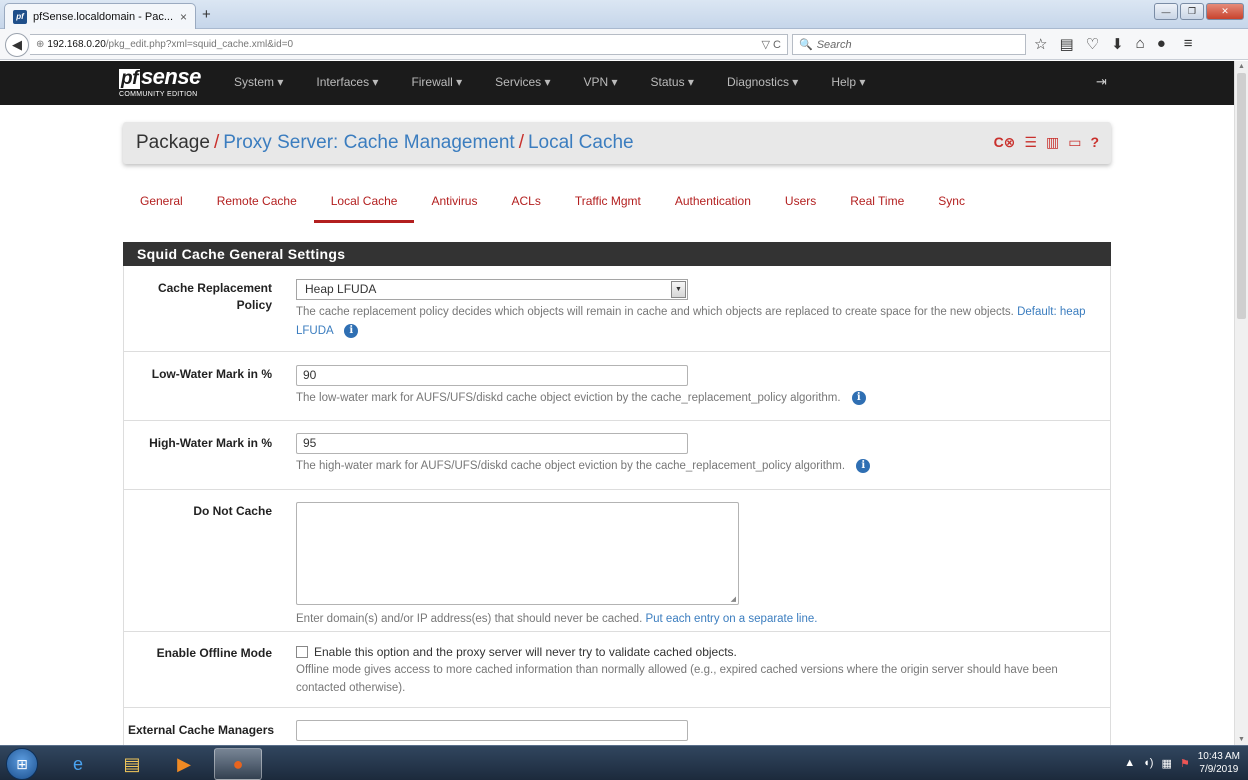 The image size is (1248, 780). I want to click on settings-sliders-icon: ☰, so click(1030, 142).